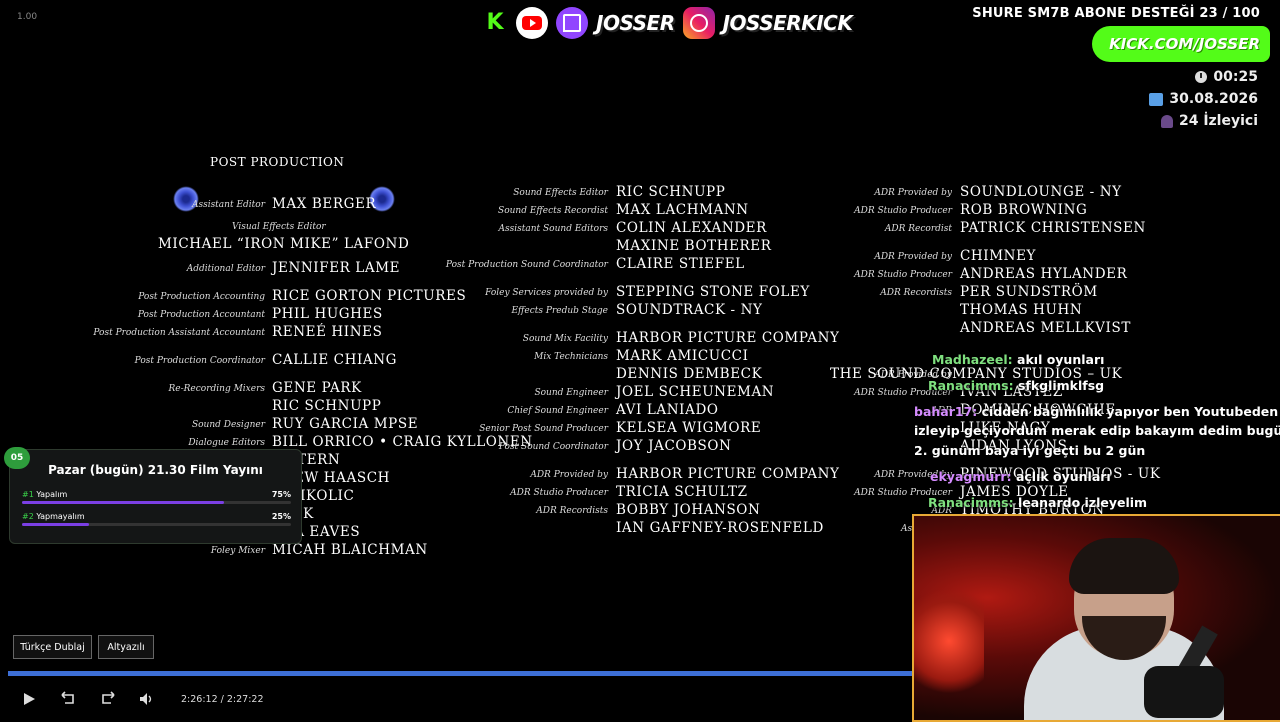 The image size is (1280, 722). Describe the element at coordinates (1184, 692) in the screenshot. I see `microphone` at that location.